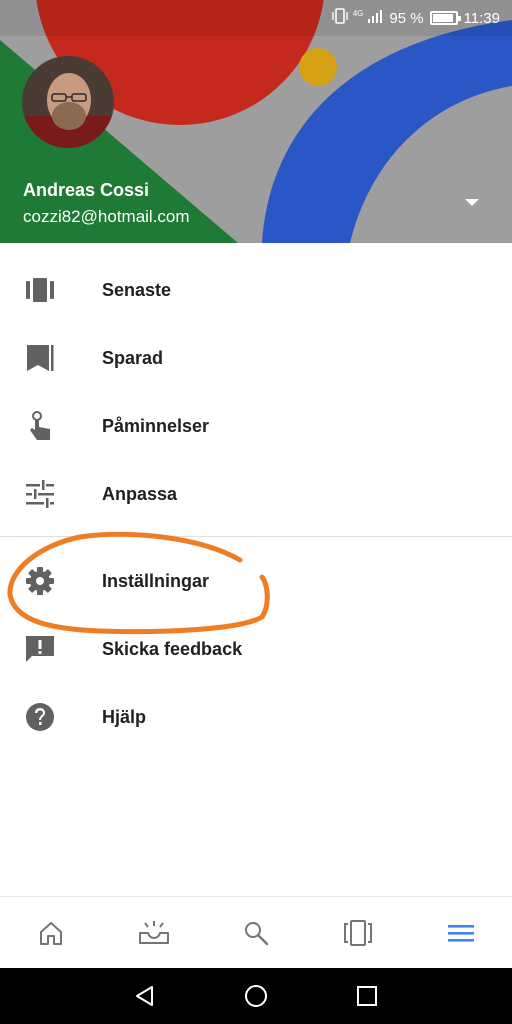 The width and height of the screenshot is (512, 1024). I want to click on account-switcher-dropdown-icon, so click(472, 203).